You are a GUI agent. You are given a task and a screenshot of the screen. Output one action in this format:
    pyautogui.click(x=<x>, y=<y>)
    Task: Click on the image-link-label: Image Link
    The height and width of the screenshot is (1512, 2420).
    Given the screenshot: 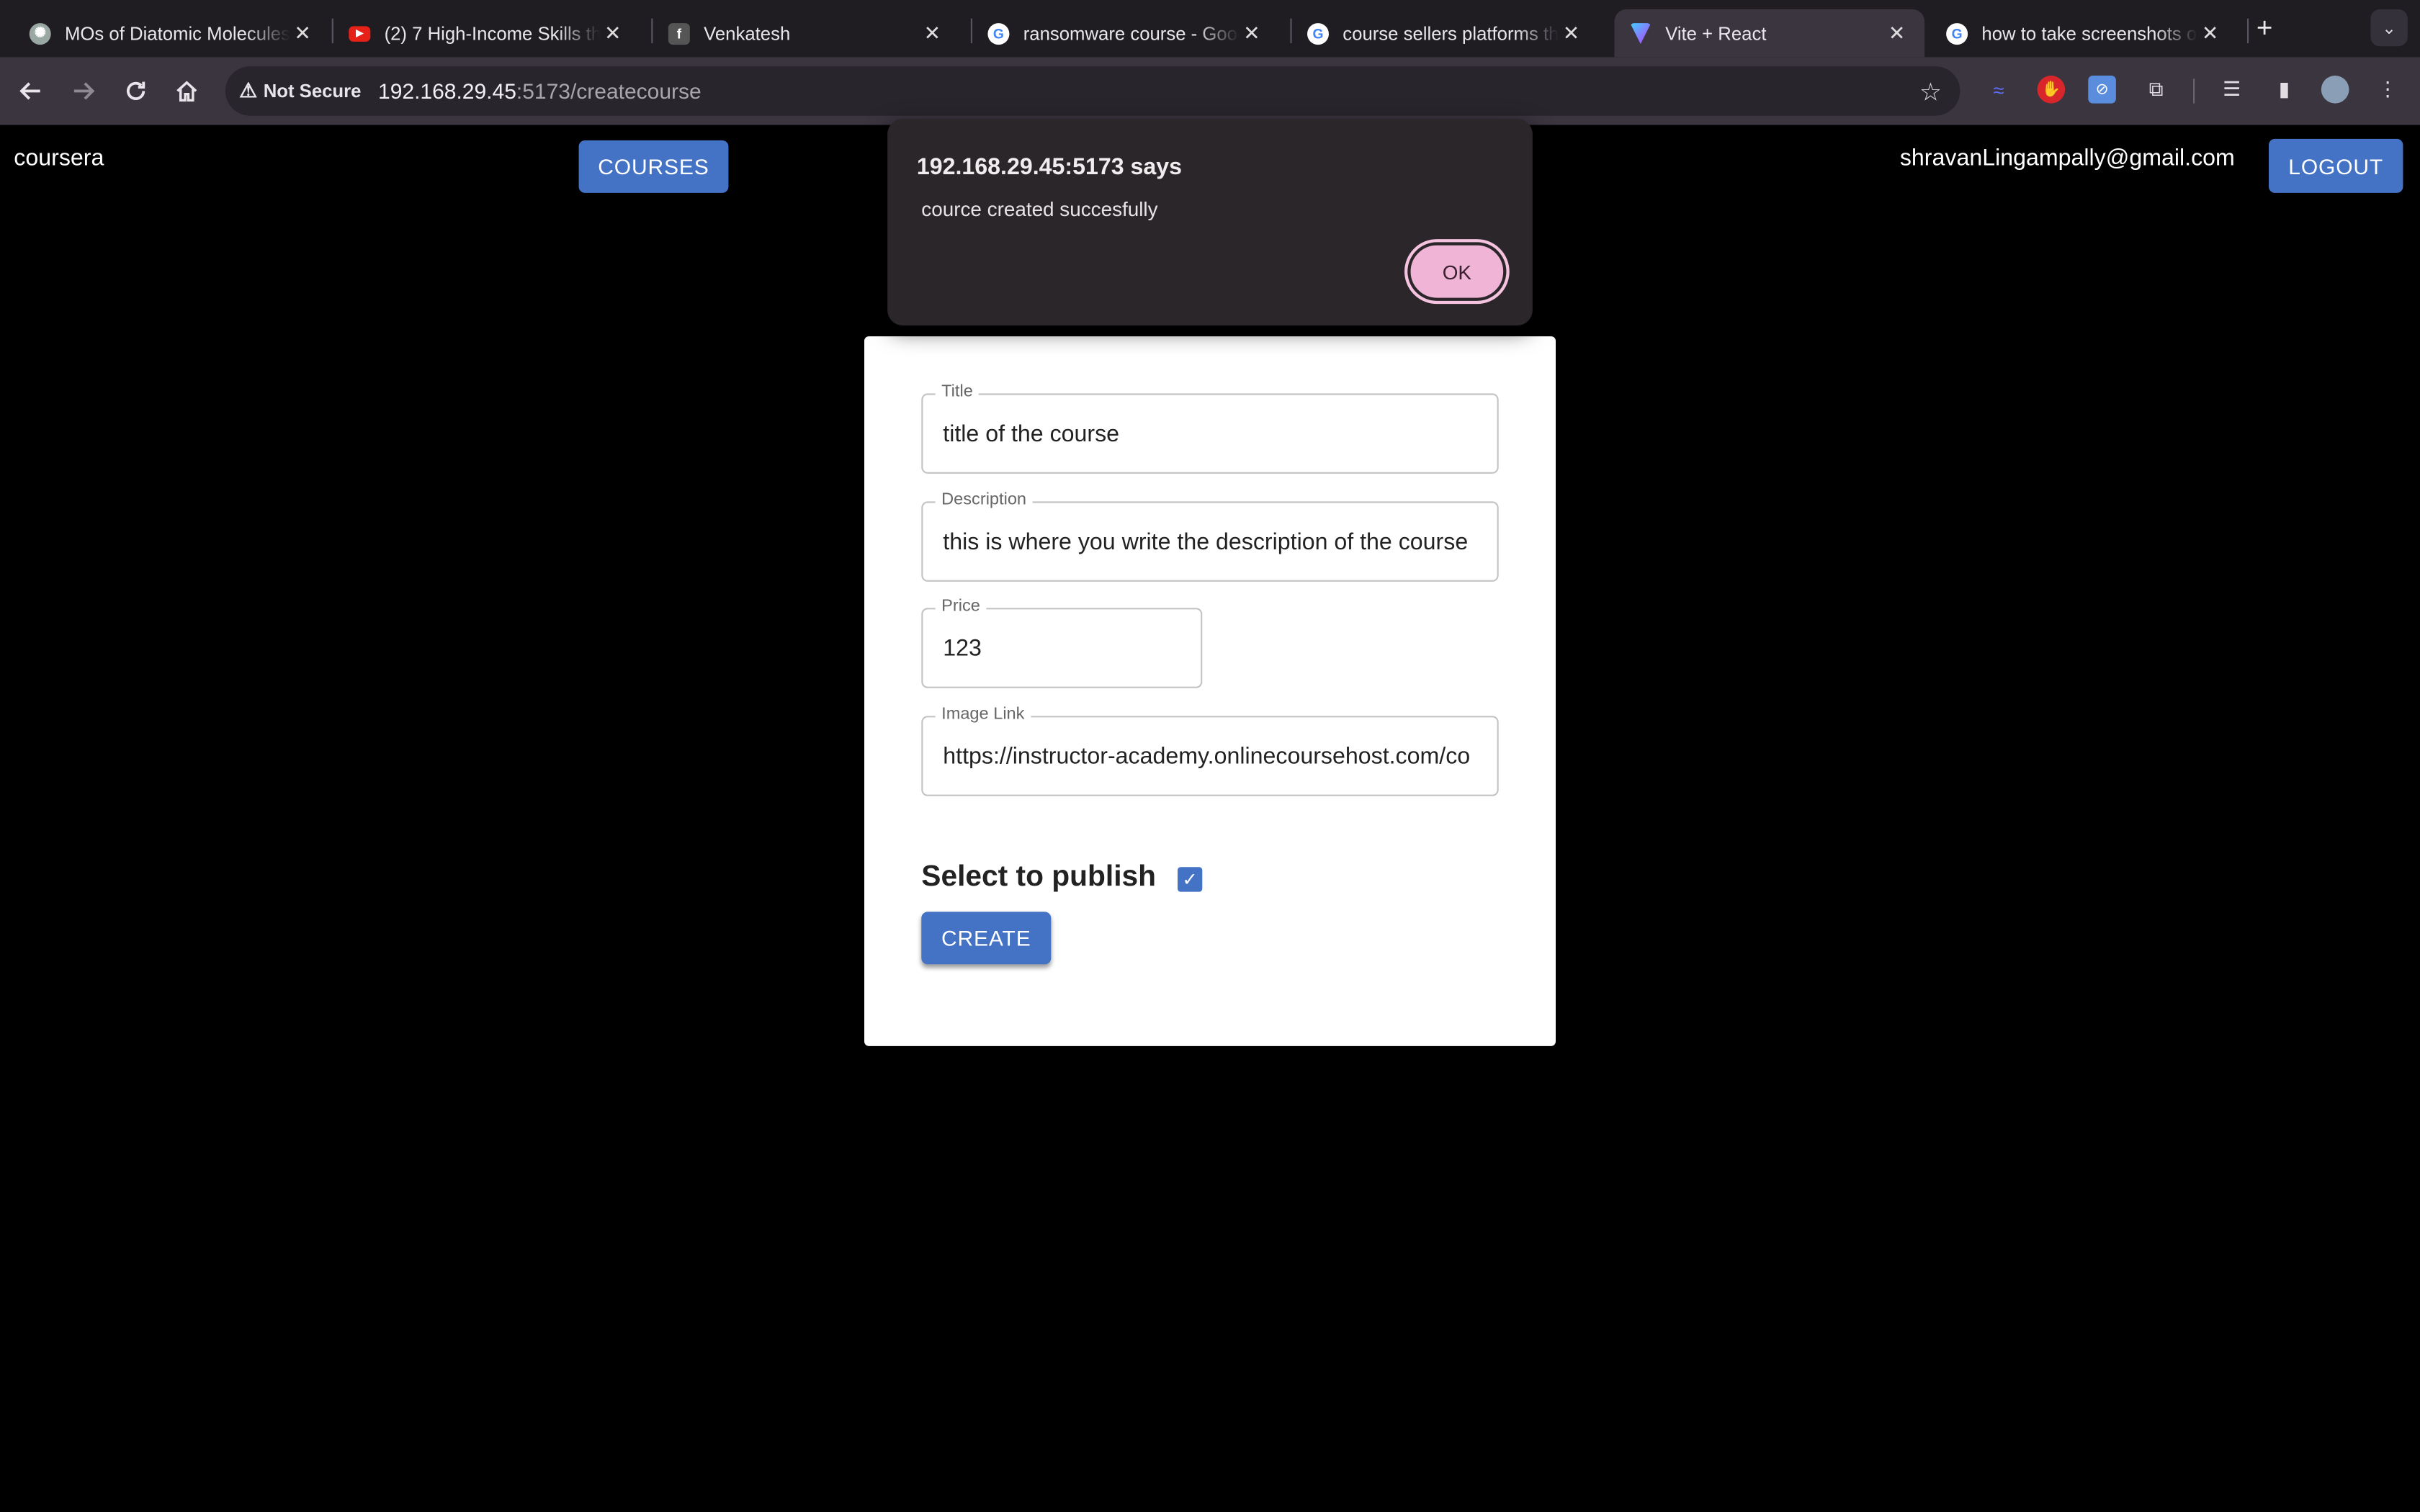 What is the action you would take?
    pyautogui.click(x=983, y=714)
    